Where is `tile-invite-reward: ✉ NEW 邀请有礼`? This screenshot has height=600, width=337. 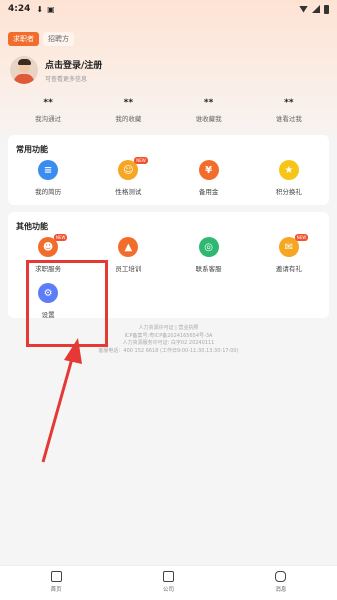
tile-invite-reward: ✉ NEW 邀请有礼 is located at coordinates (289, 258).